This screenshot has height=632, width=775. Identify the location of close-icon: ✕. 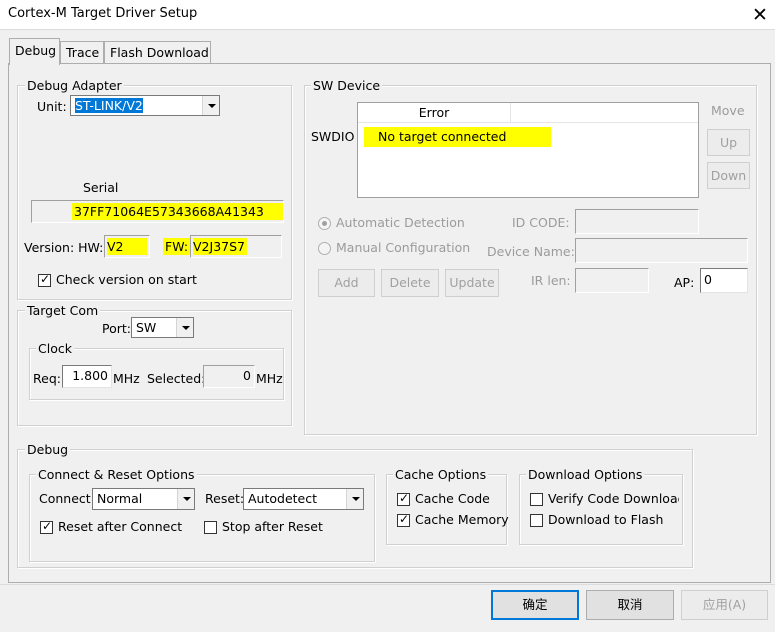
(760, 15).